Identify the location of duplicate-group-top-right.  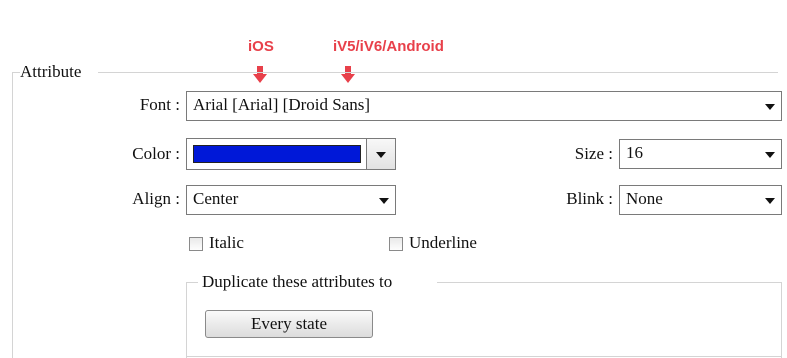
(609, 282).